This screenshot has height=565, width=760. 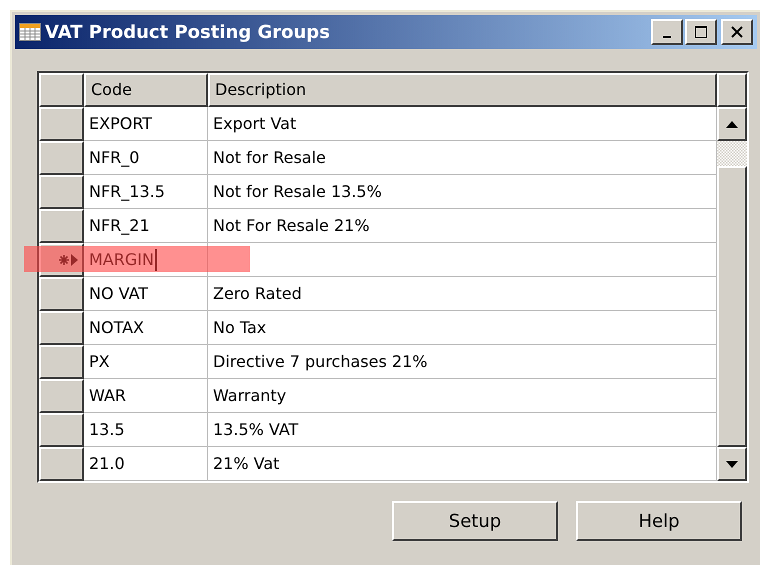 I want to click on table-cell: WAR, so click(x=146, y=396).